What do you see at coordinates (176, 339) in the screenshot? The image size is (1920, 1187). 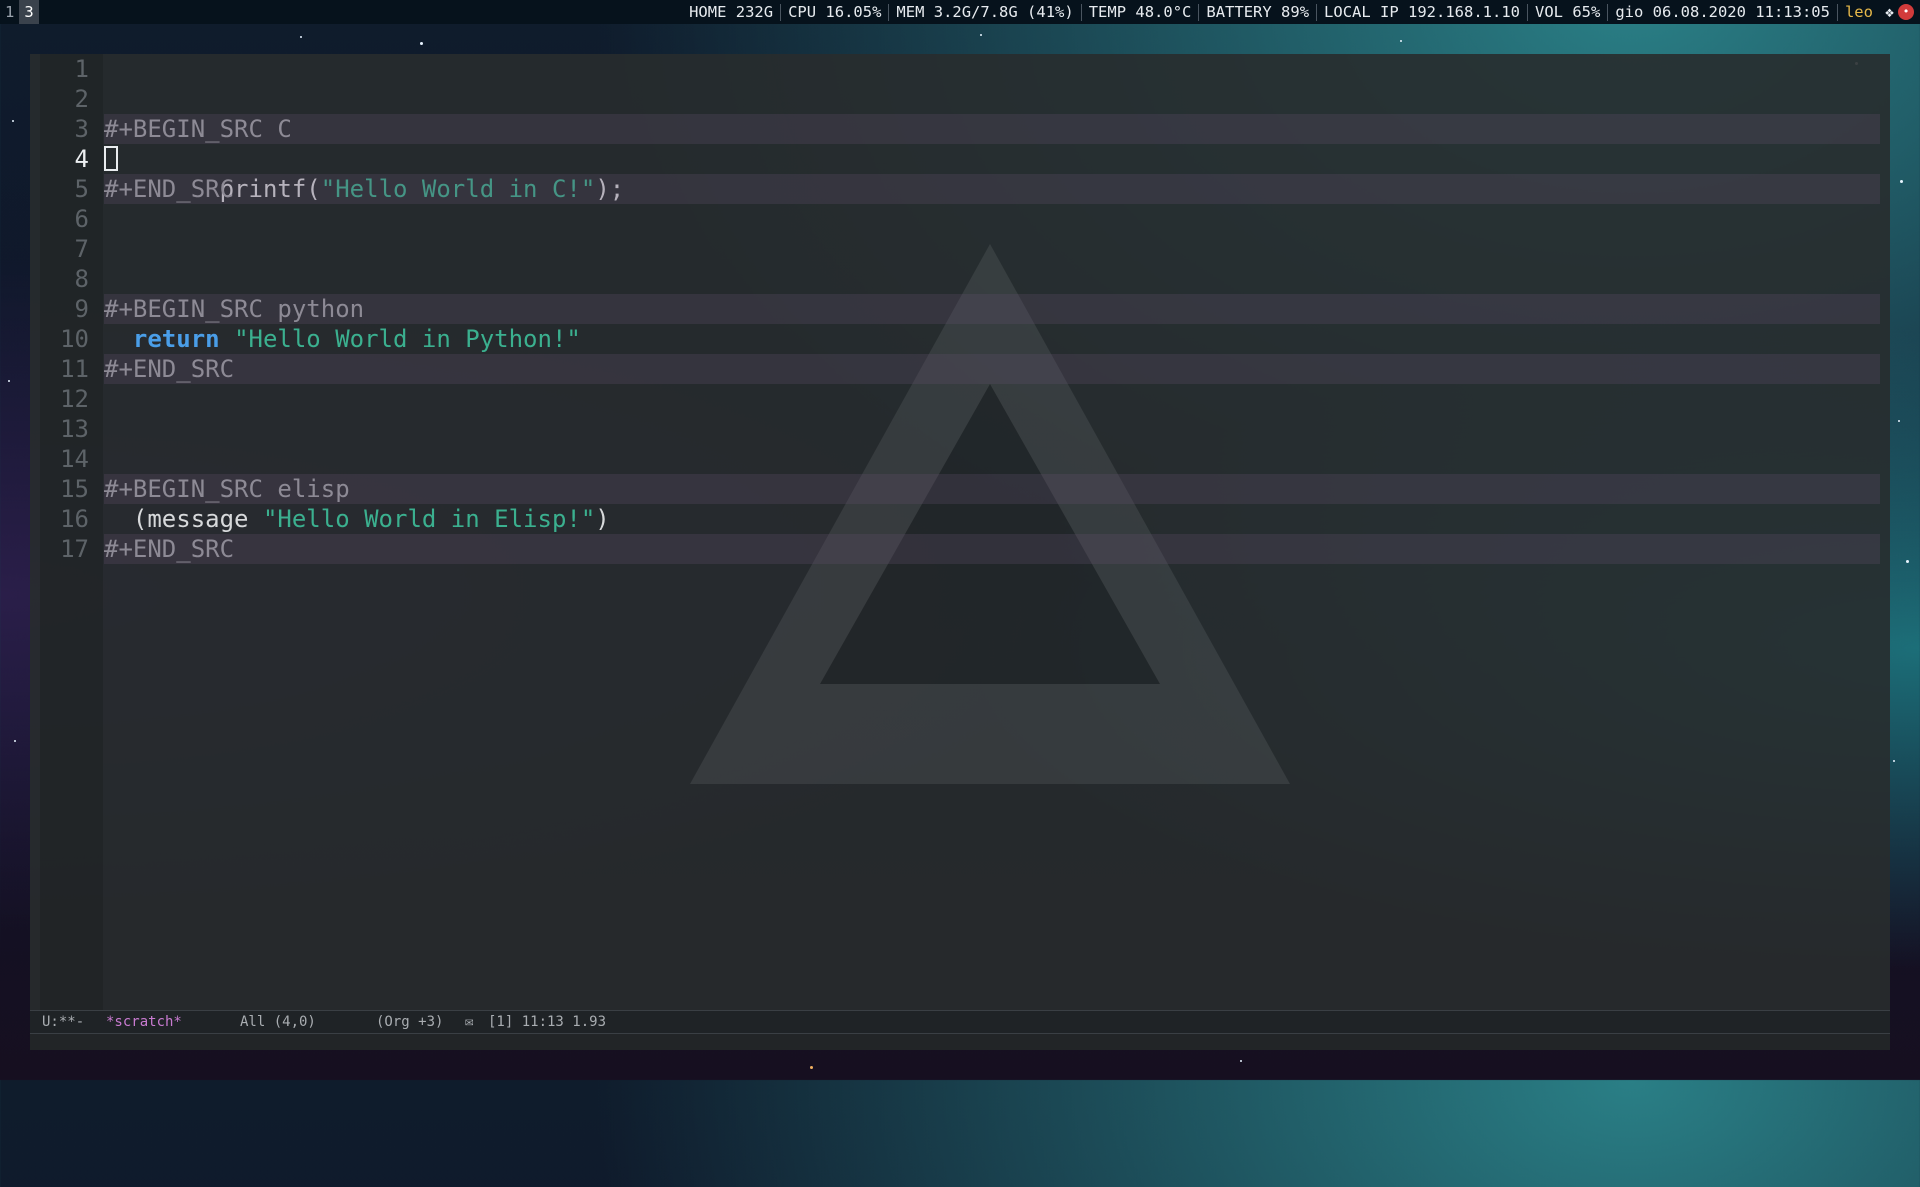 I see `python-keyword: return` at bounding box center [176, 339].